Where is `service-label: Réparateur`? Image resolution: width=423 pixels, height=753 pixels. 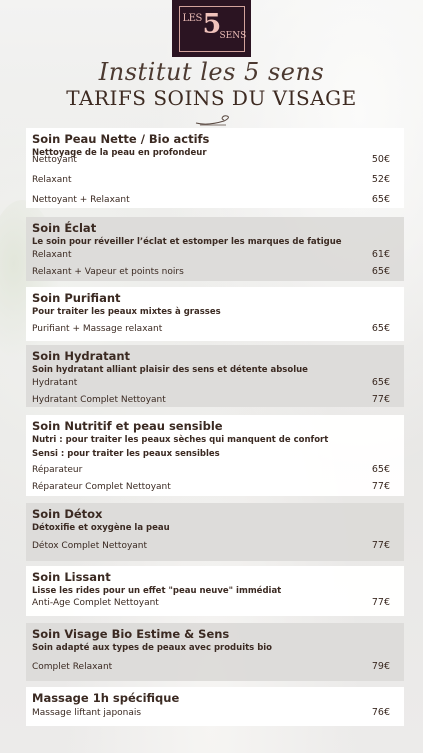 service-label: Réparateur is located at coordinates (57, 470).